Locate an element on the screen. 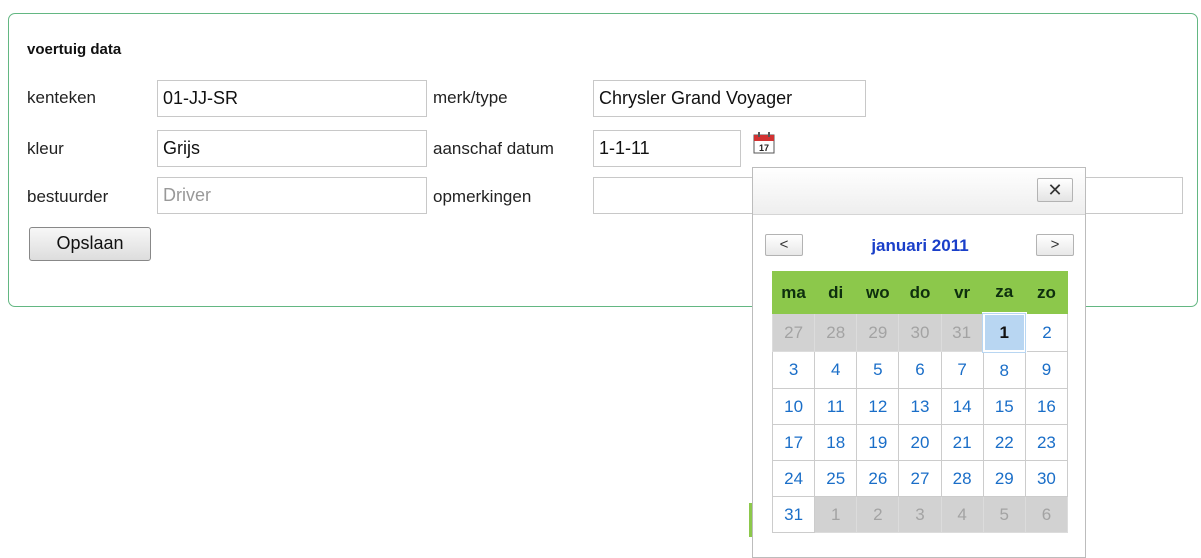  calendar-day: 5 is located at coordinates (878, 370).